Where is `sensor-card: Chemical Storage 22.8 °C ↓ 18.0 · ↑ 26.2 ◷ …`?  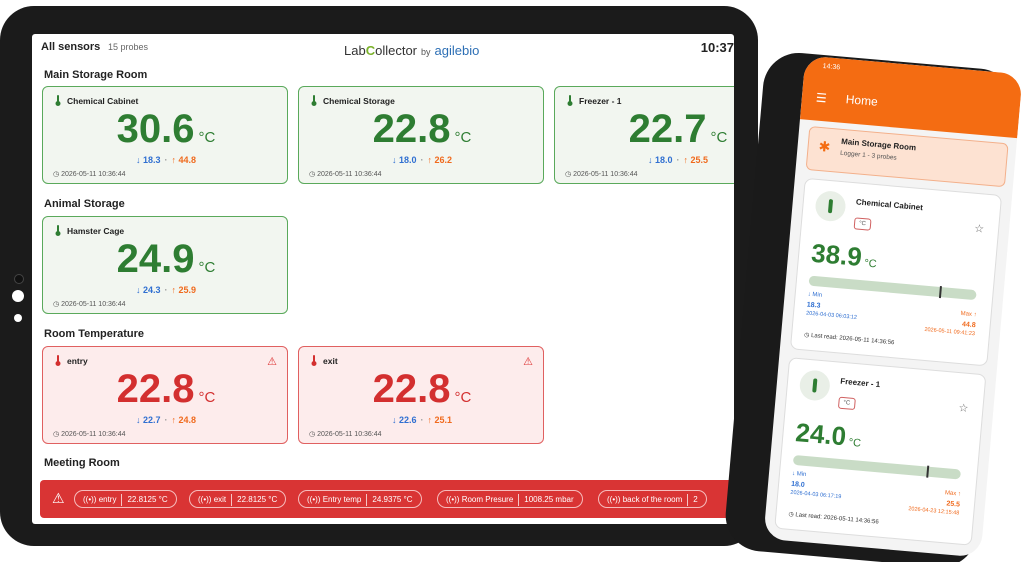 sensor-card: Chemical Storage 22.8 °C ↓ 18.0 · ↑ 26.2 ◷ … is located at coordinates (421, 135).